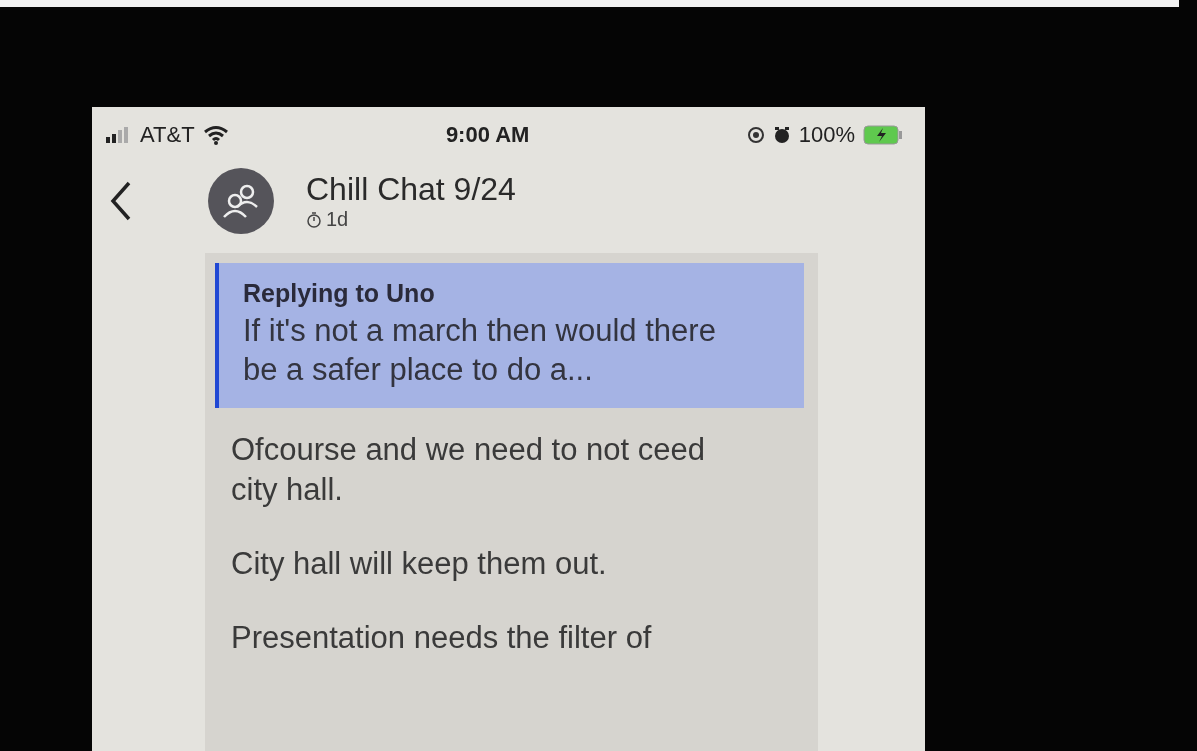  What do you see at coordinates (883, 135) in the screenshot?
I see `battery-icon` at bounding box center [883, 135].